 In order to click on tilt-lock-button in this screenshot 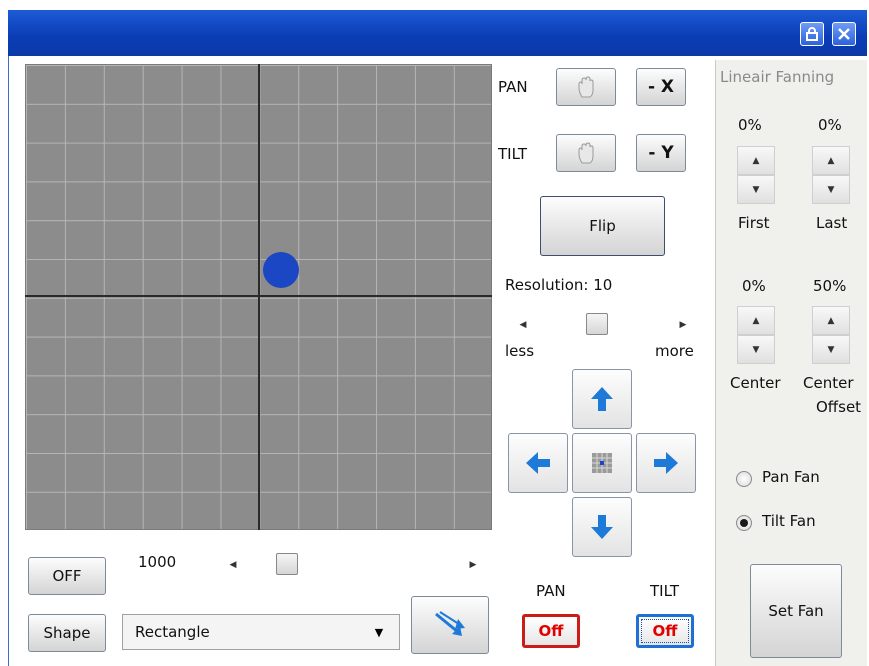, I will do `click(586, 153)`.